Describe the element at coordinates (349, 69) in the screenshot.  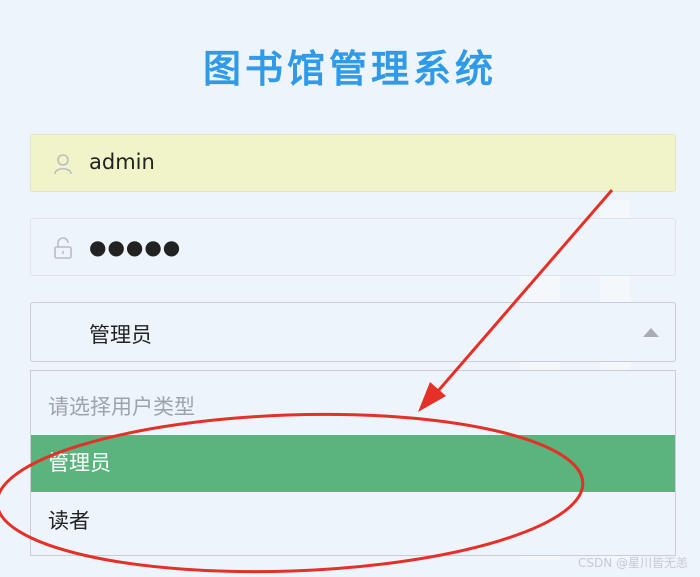
I see `page-title: 图书馆管理系统` at that location.